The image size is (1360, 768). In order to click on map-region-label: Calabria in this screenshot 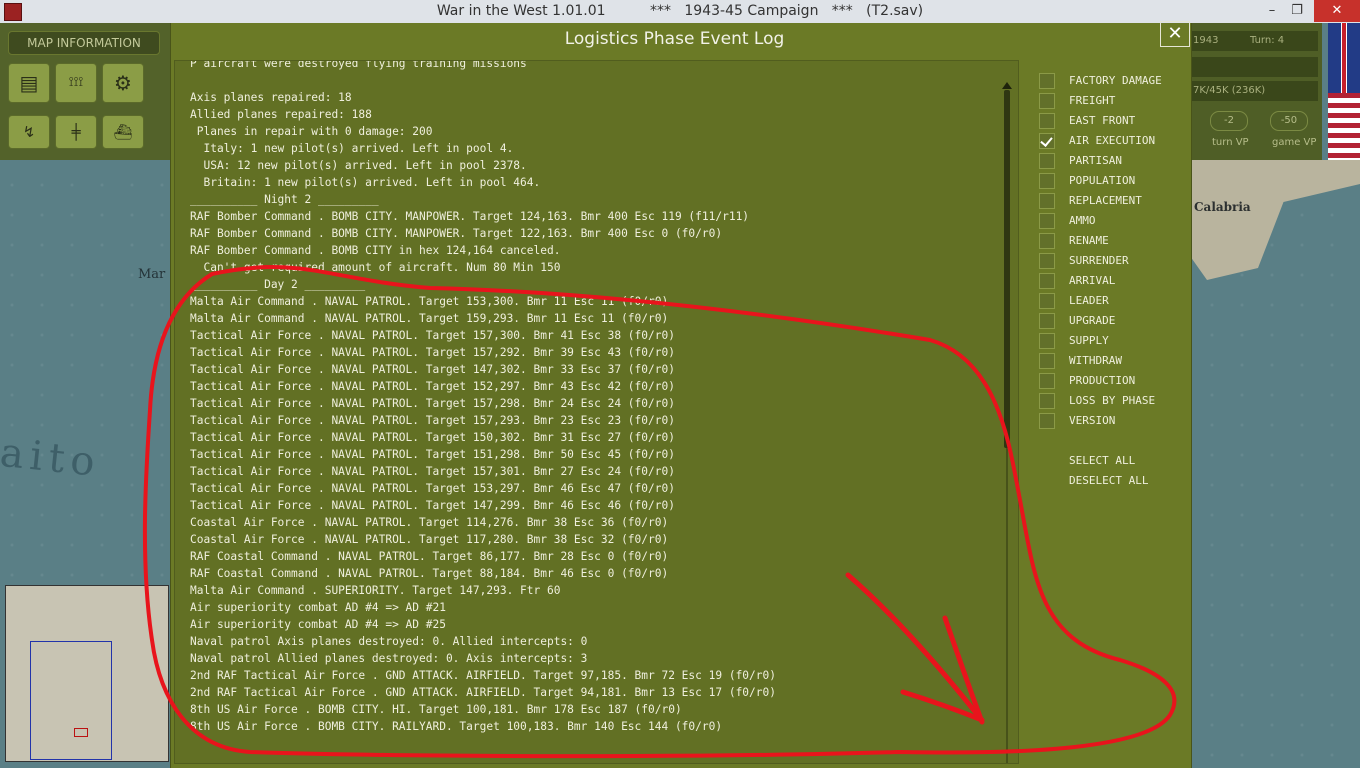, I will do `click(1222, 207)`.